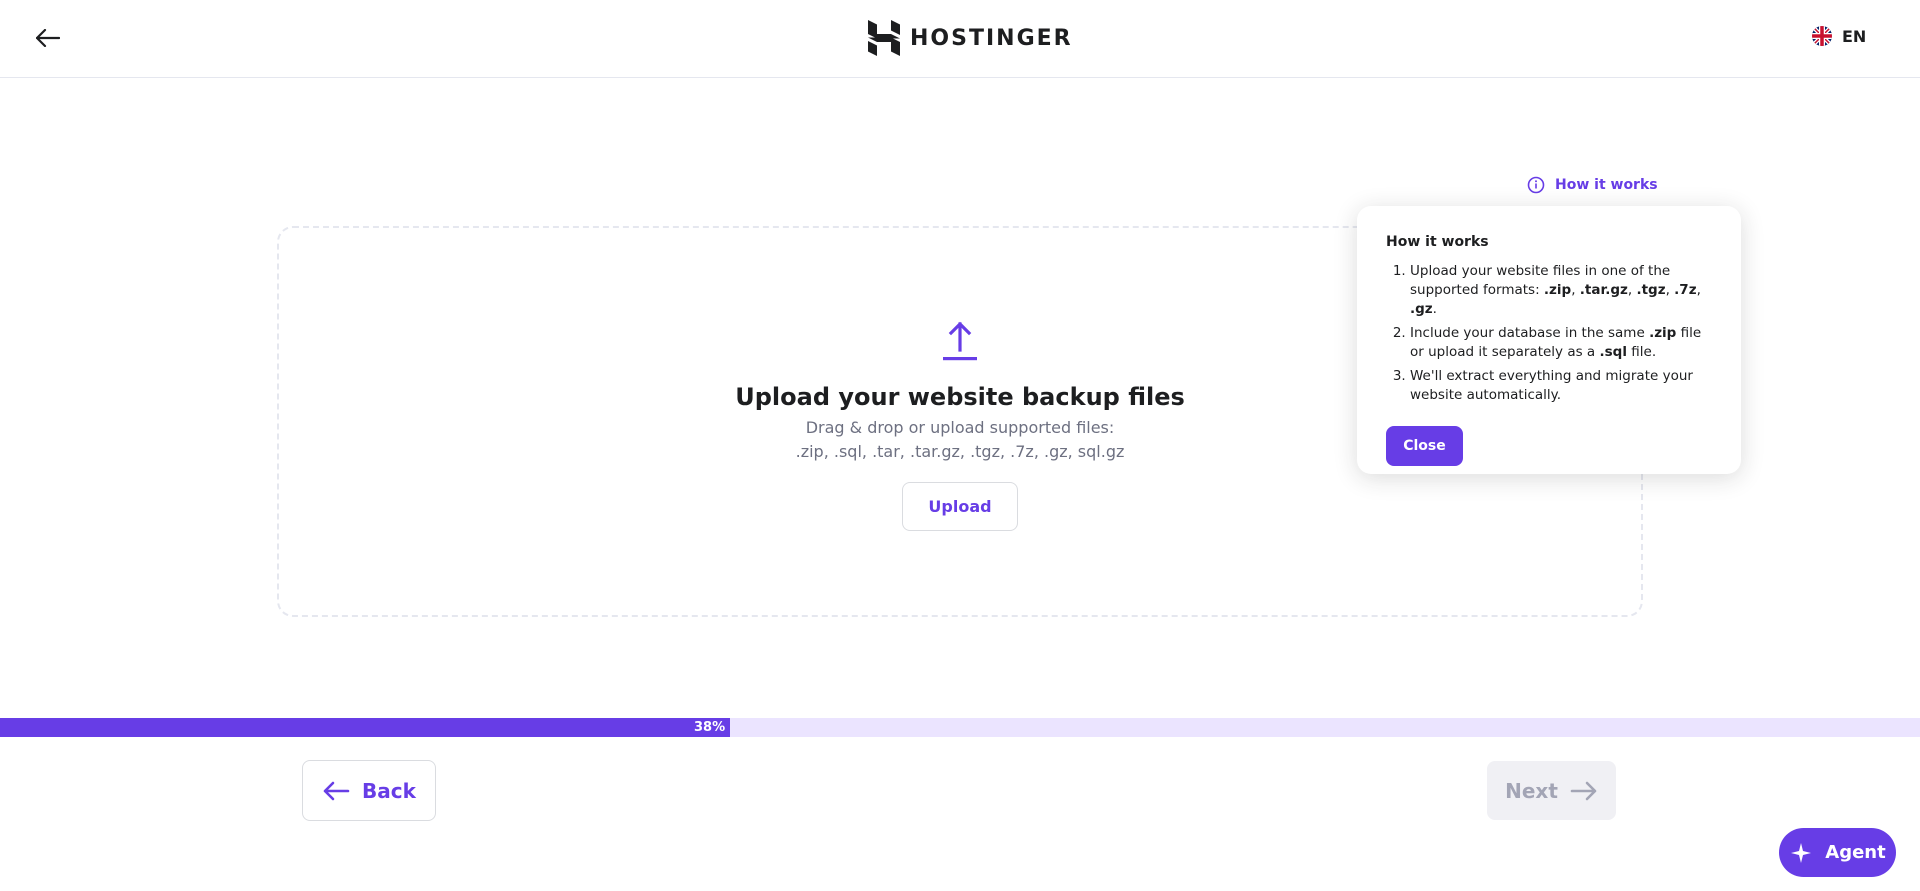  Describe the element at coordinates (1801, 852) in the screenshot. I see `sparkle-agent-icon` at that location.